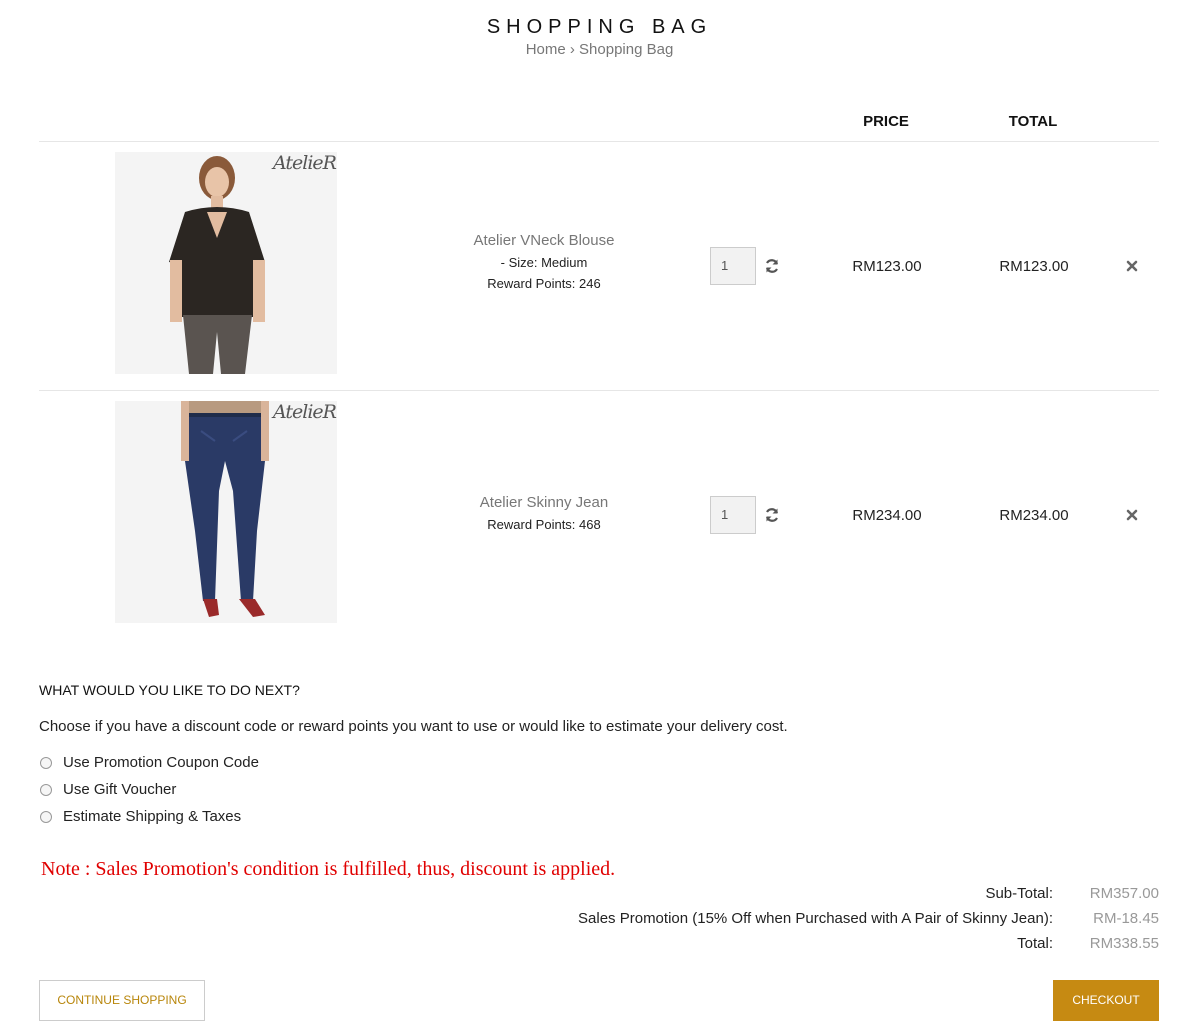 This screenshot has width=1199, height=1033. What do you see at coordinates (169, 690) in the screenshot?
I see `next-steps-heading: WHAT WOULD YOU LIKE TO DO NEXT?` at bounding box center [169, 690].